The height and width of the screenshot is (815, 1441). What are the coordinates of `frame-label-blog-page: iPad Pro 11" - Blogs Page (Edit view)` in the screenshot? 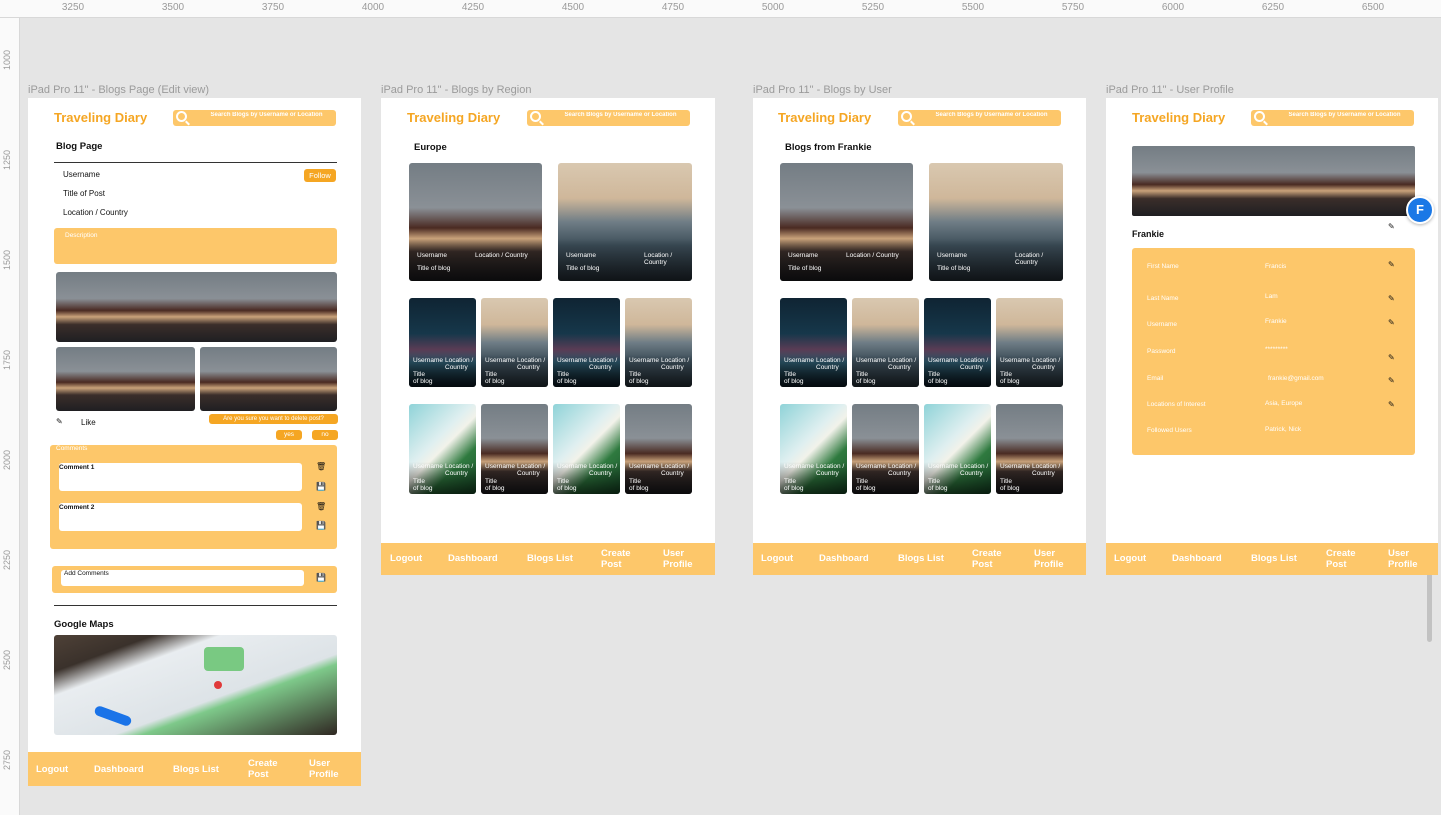 It's located at (118, 90).